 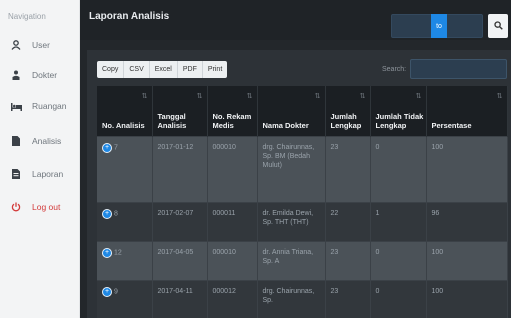 I want to click on column-header: ⇅ Persentase, so click(x=467, y=111).